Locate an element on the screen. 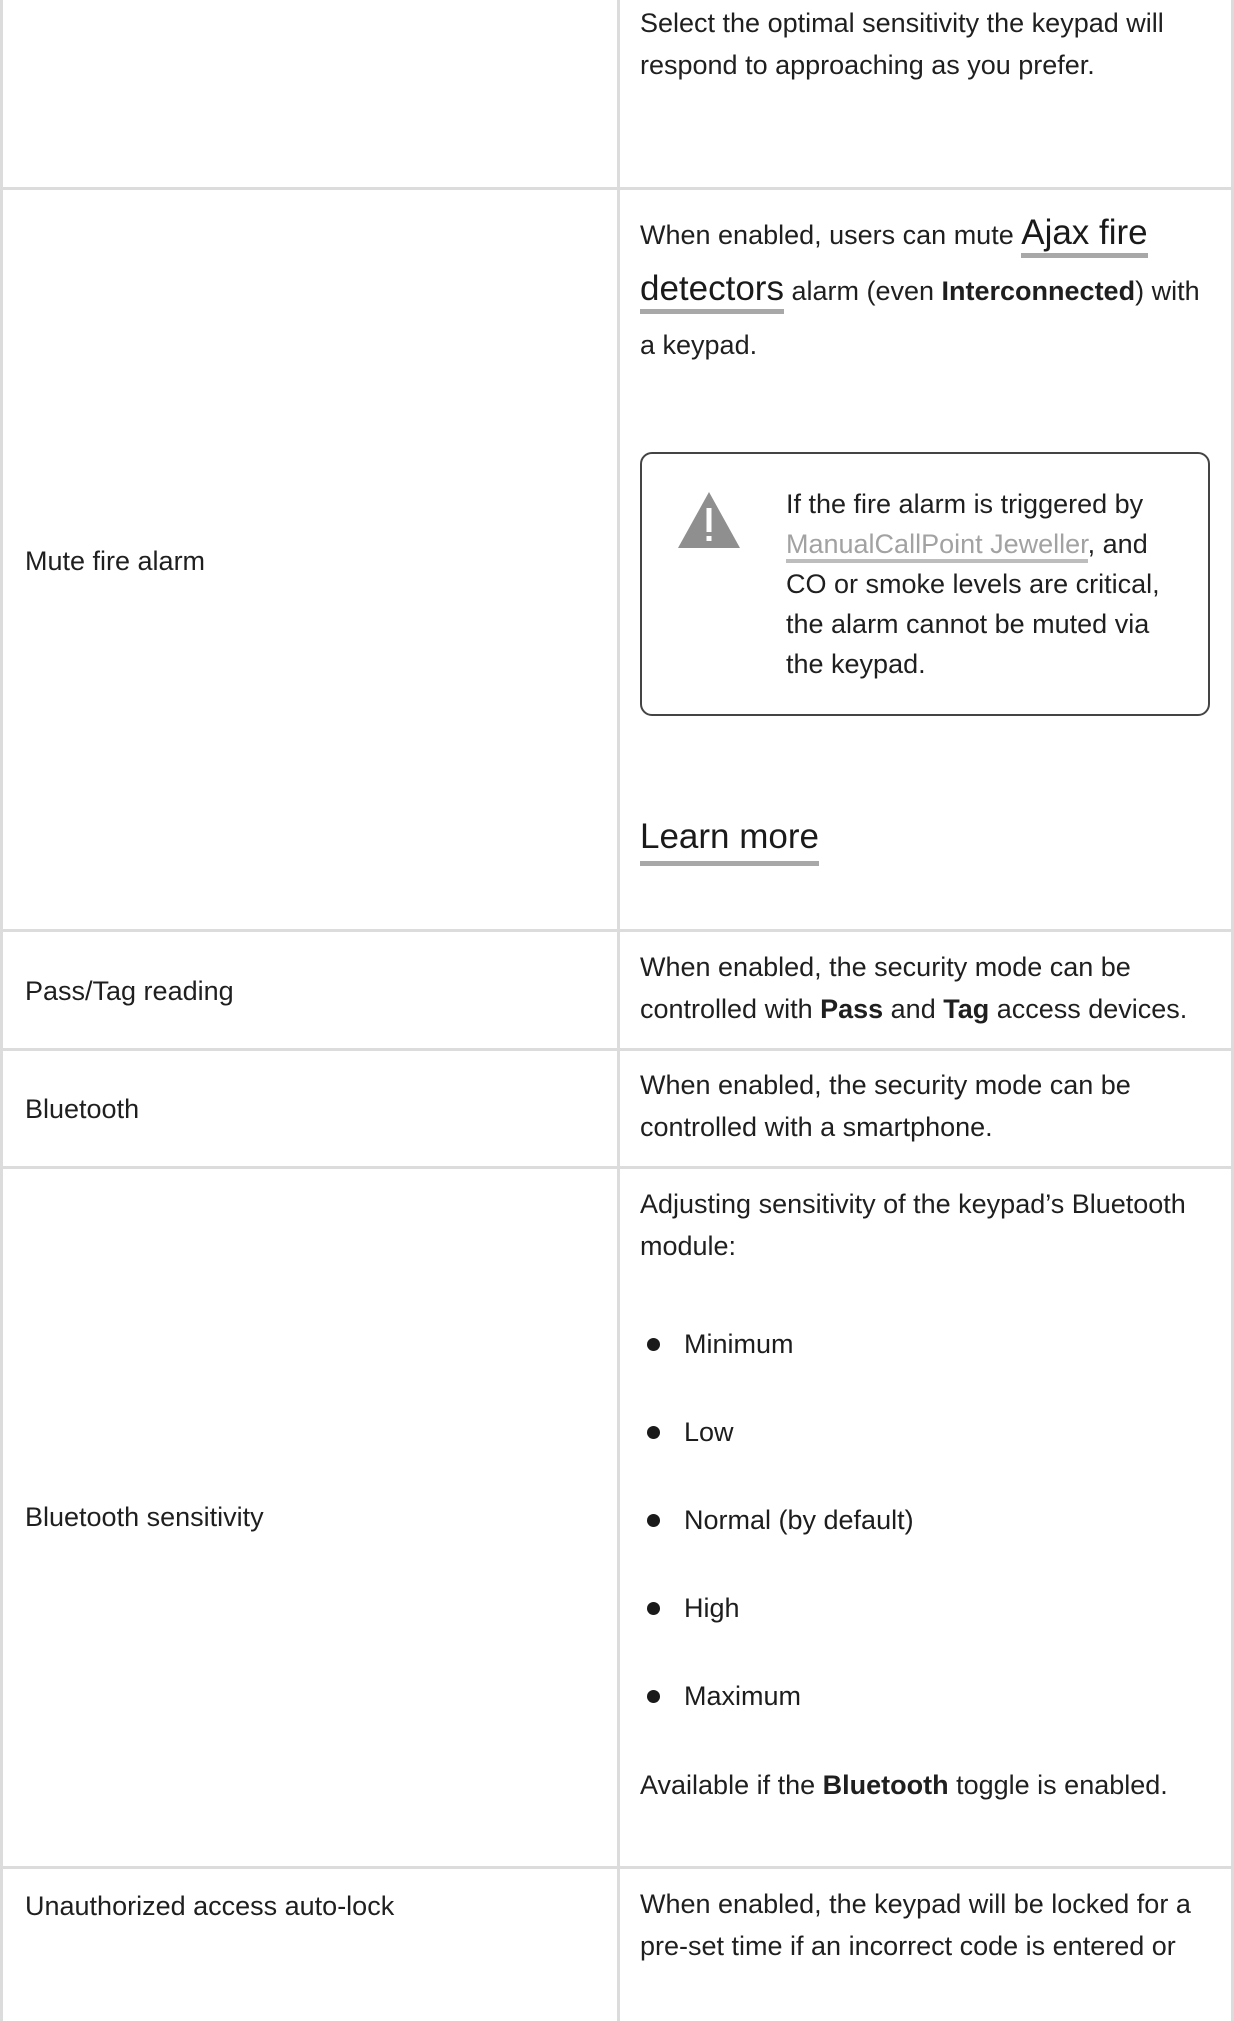 The height and width of the screenshot is (2021, 1234). warning-icon is located at coordinates (709, 520).